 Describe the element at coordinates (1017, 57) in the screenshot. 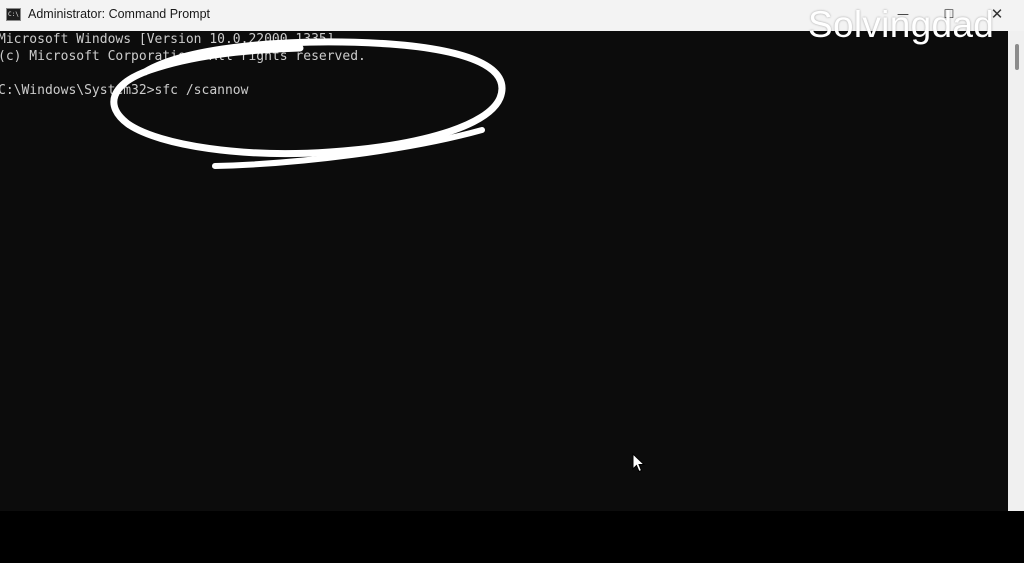

I see `scrollbar-thumb` at that location.